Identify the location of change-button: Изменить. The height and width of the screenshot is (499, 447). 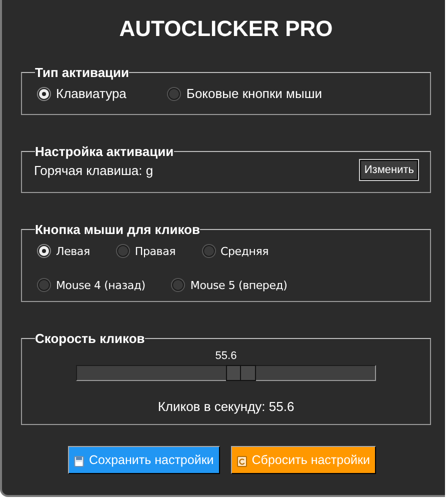
(389, 170).